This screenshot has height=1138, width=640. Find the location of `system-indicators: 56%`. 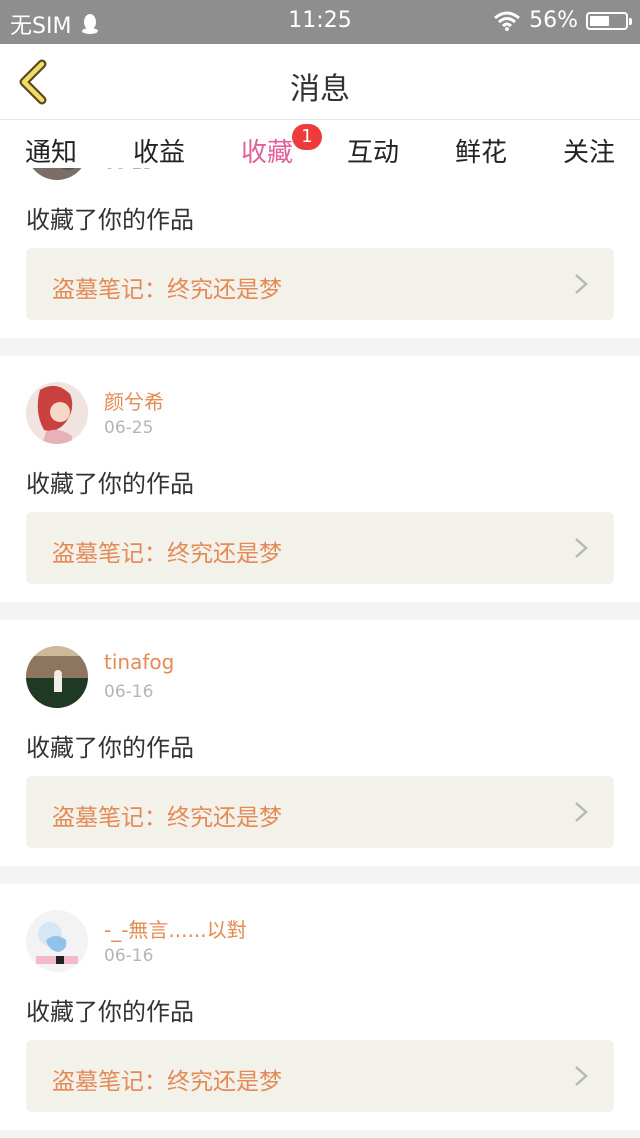

system-indicators: 56% is located at coordinates (562, 20).